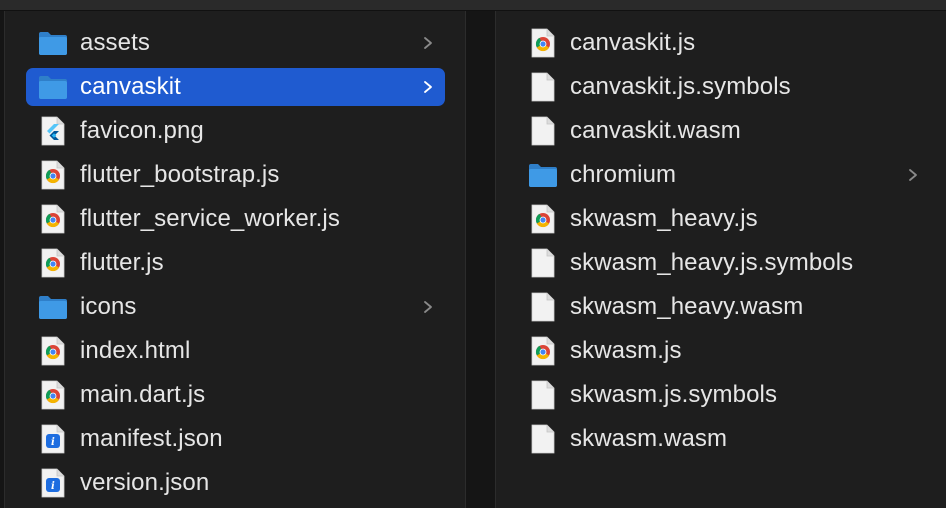 This screenshot has height=508, width=946. Describe the element at coordinates (53, 131) in the screenshot. I see `flutter-image-icon` at that location.